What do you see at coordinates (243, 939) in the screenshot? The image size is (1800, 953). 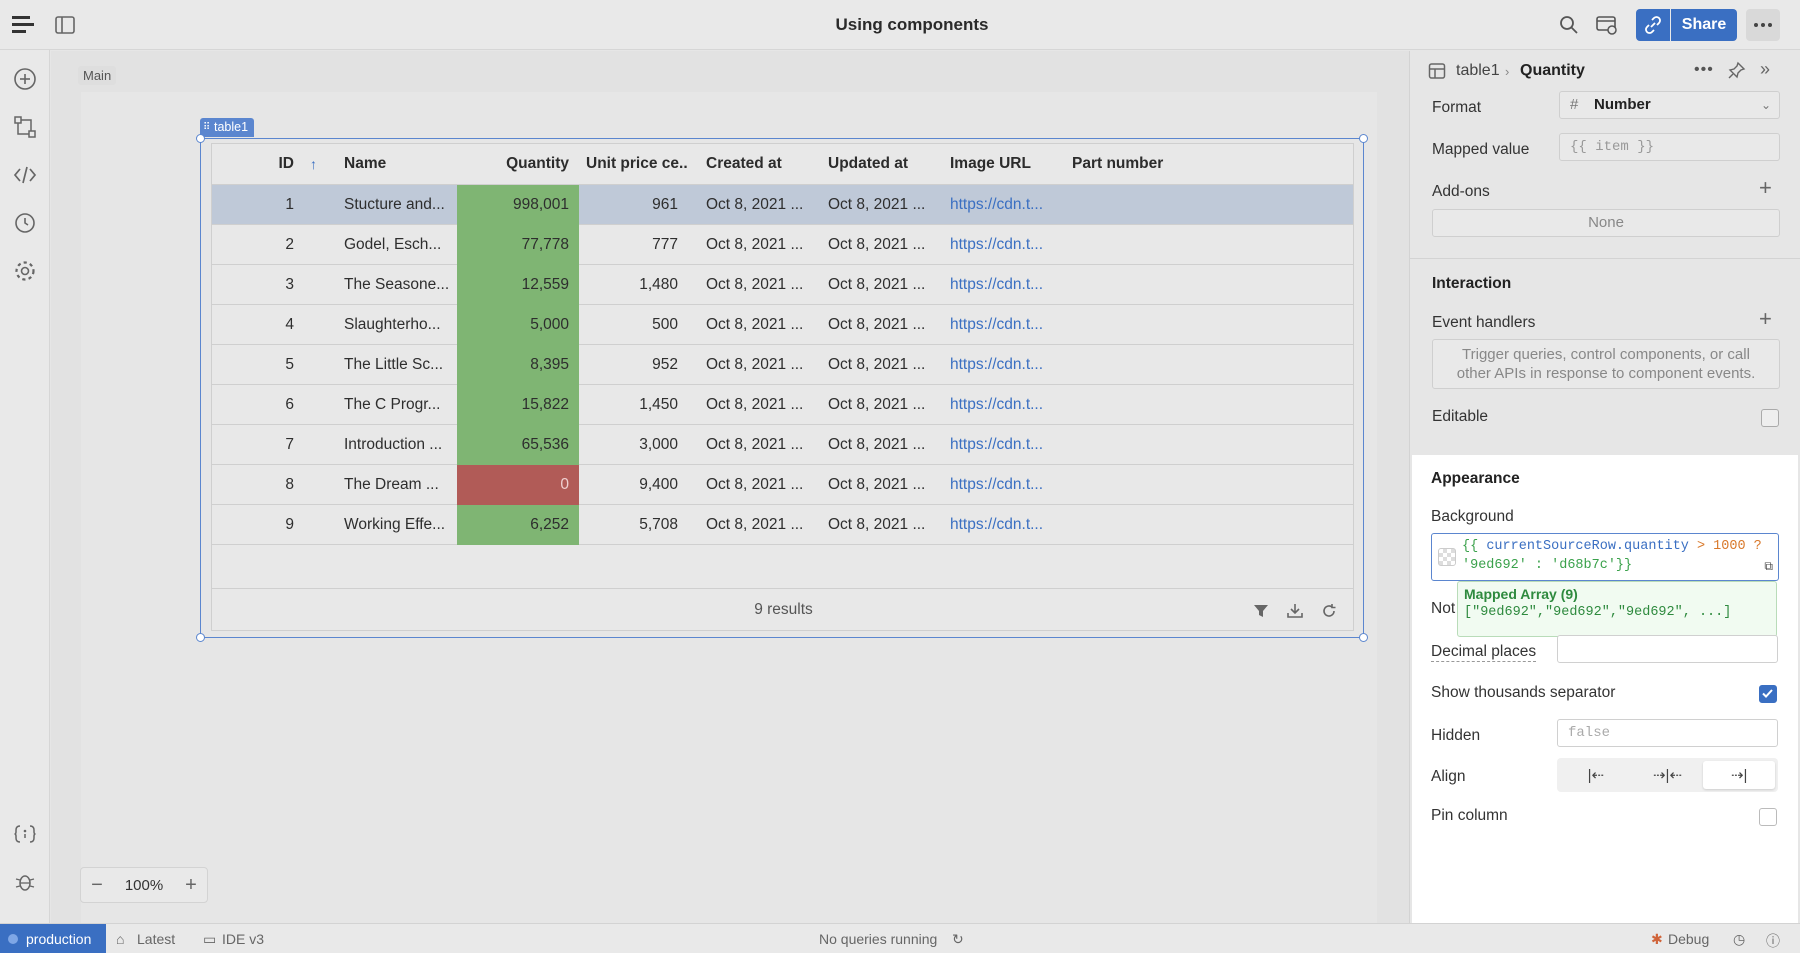 I see `ide-version: IDE v3` at bounding box center [243, 939].